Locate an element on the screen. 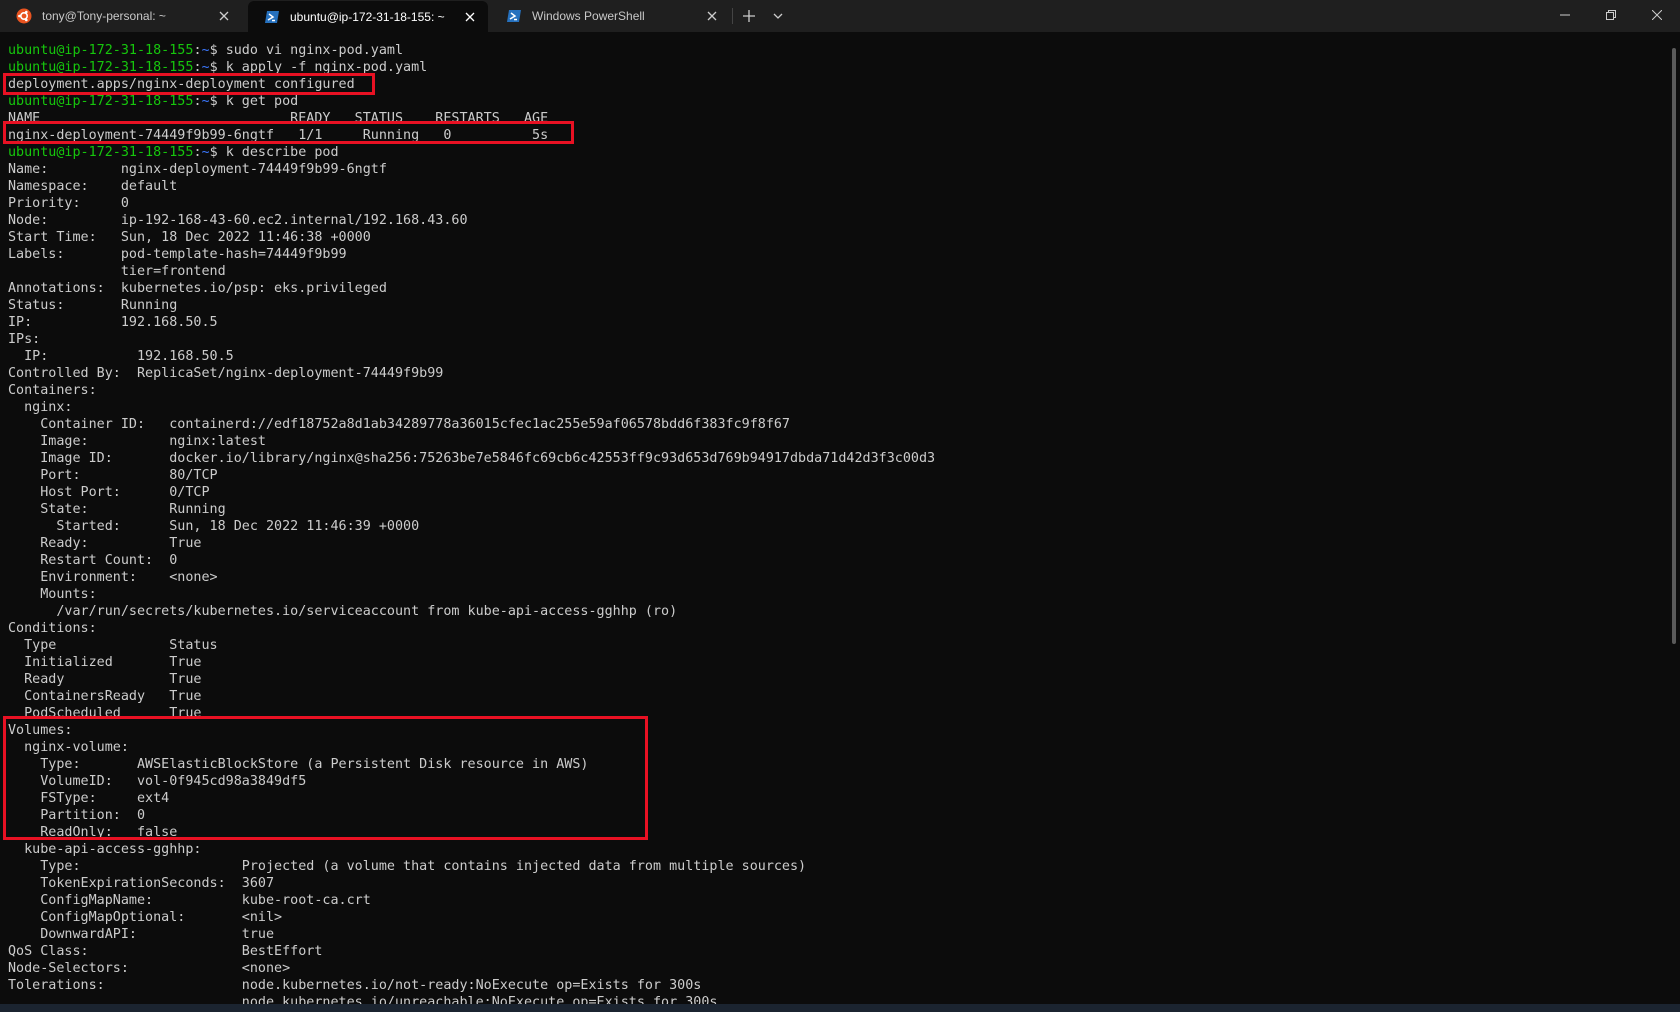 The width and height of the screenshot is (1680, 1012). output-text: Conditions: is located at coordinates (52, 628).